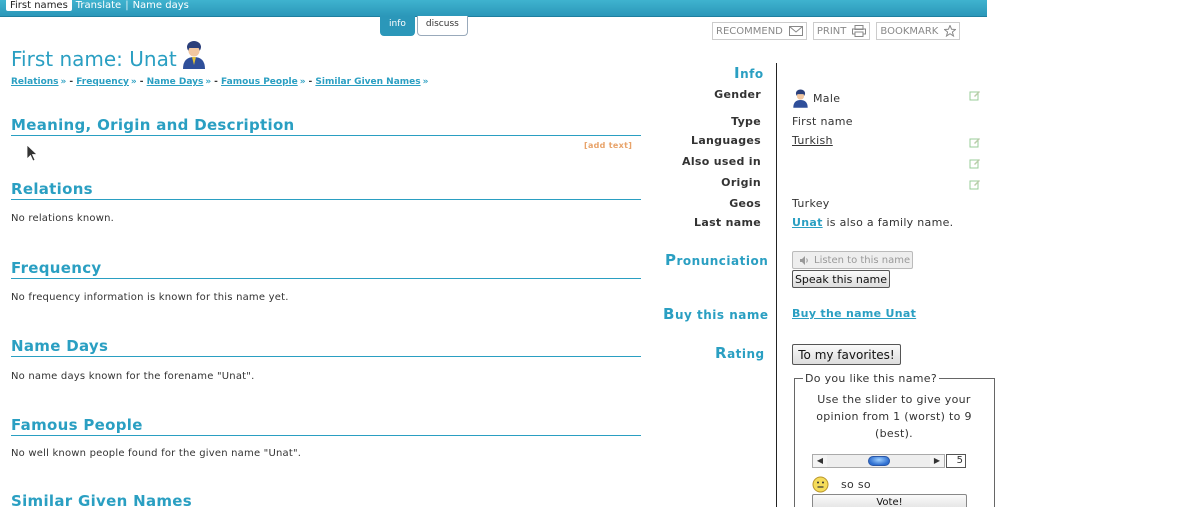 The width and height of the screenshot is (1201, 507). Describe the element at coordinates (862, 260) in the screenshot. I see `listen-label: Listen to this name` at that location.